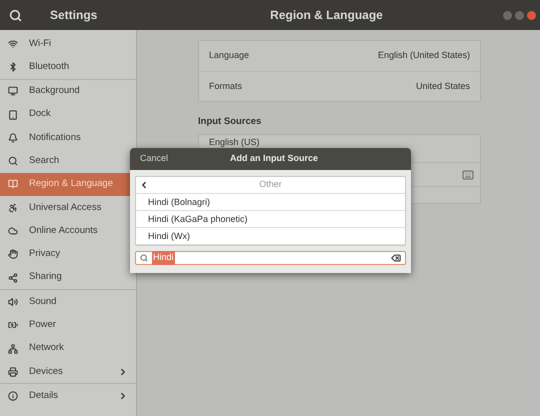  I want to click on sidebar-item: Search, so click(68, 161).